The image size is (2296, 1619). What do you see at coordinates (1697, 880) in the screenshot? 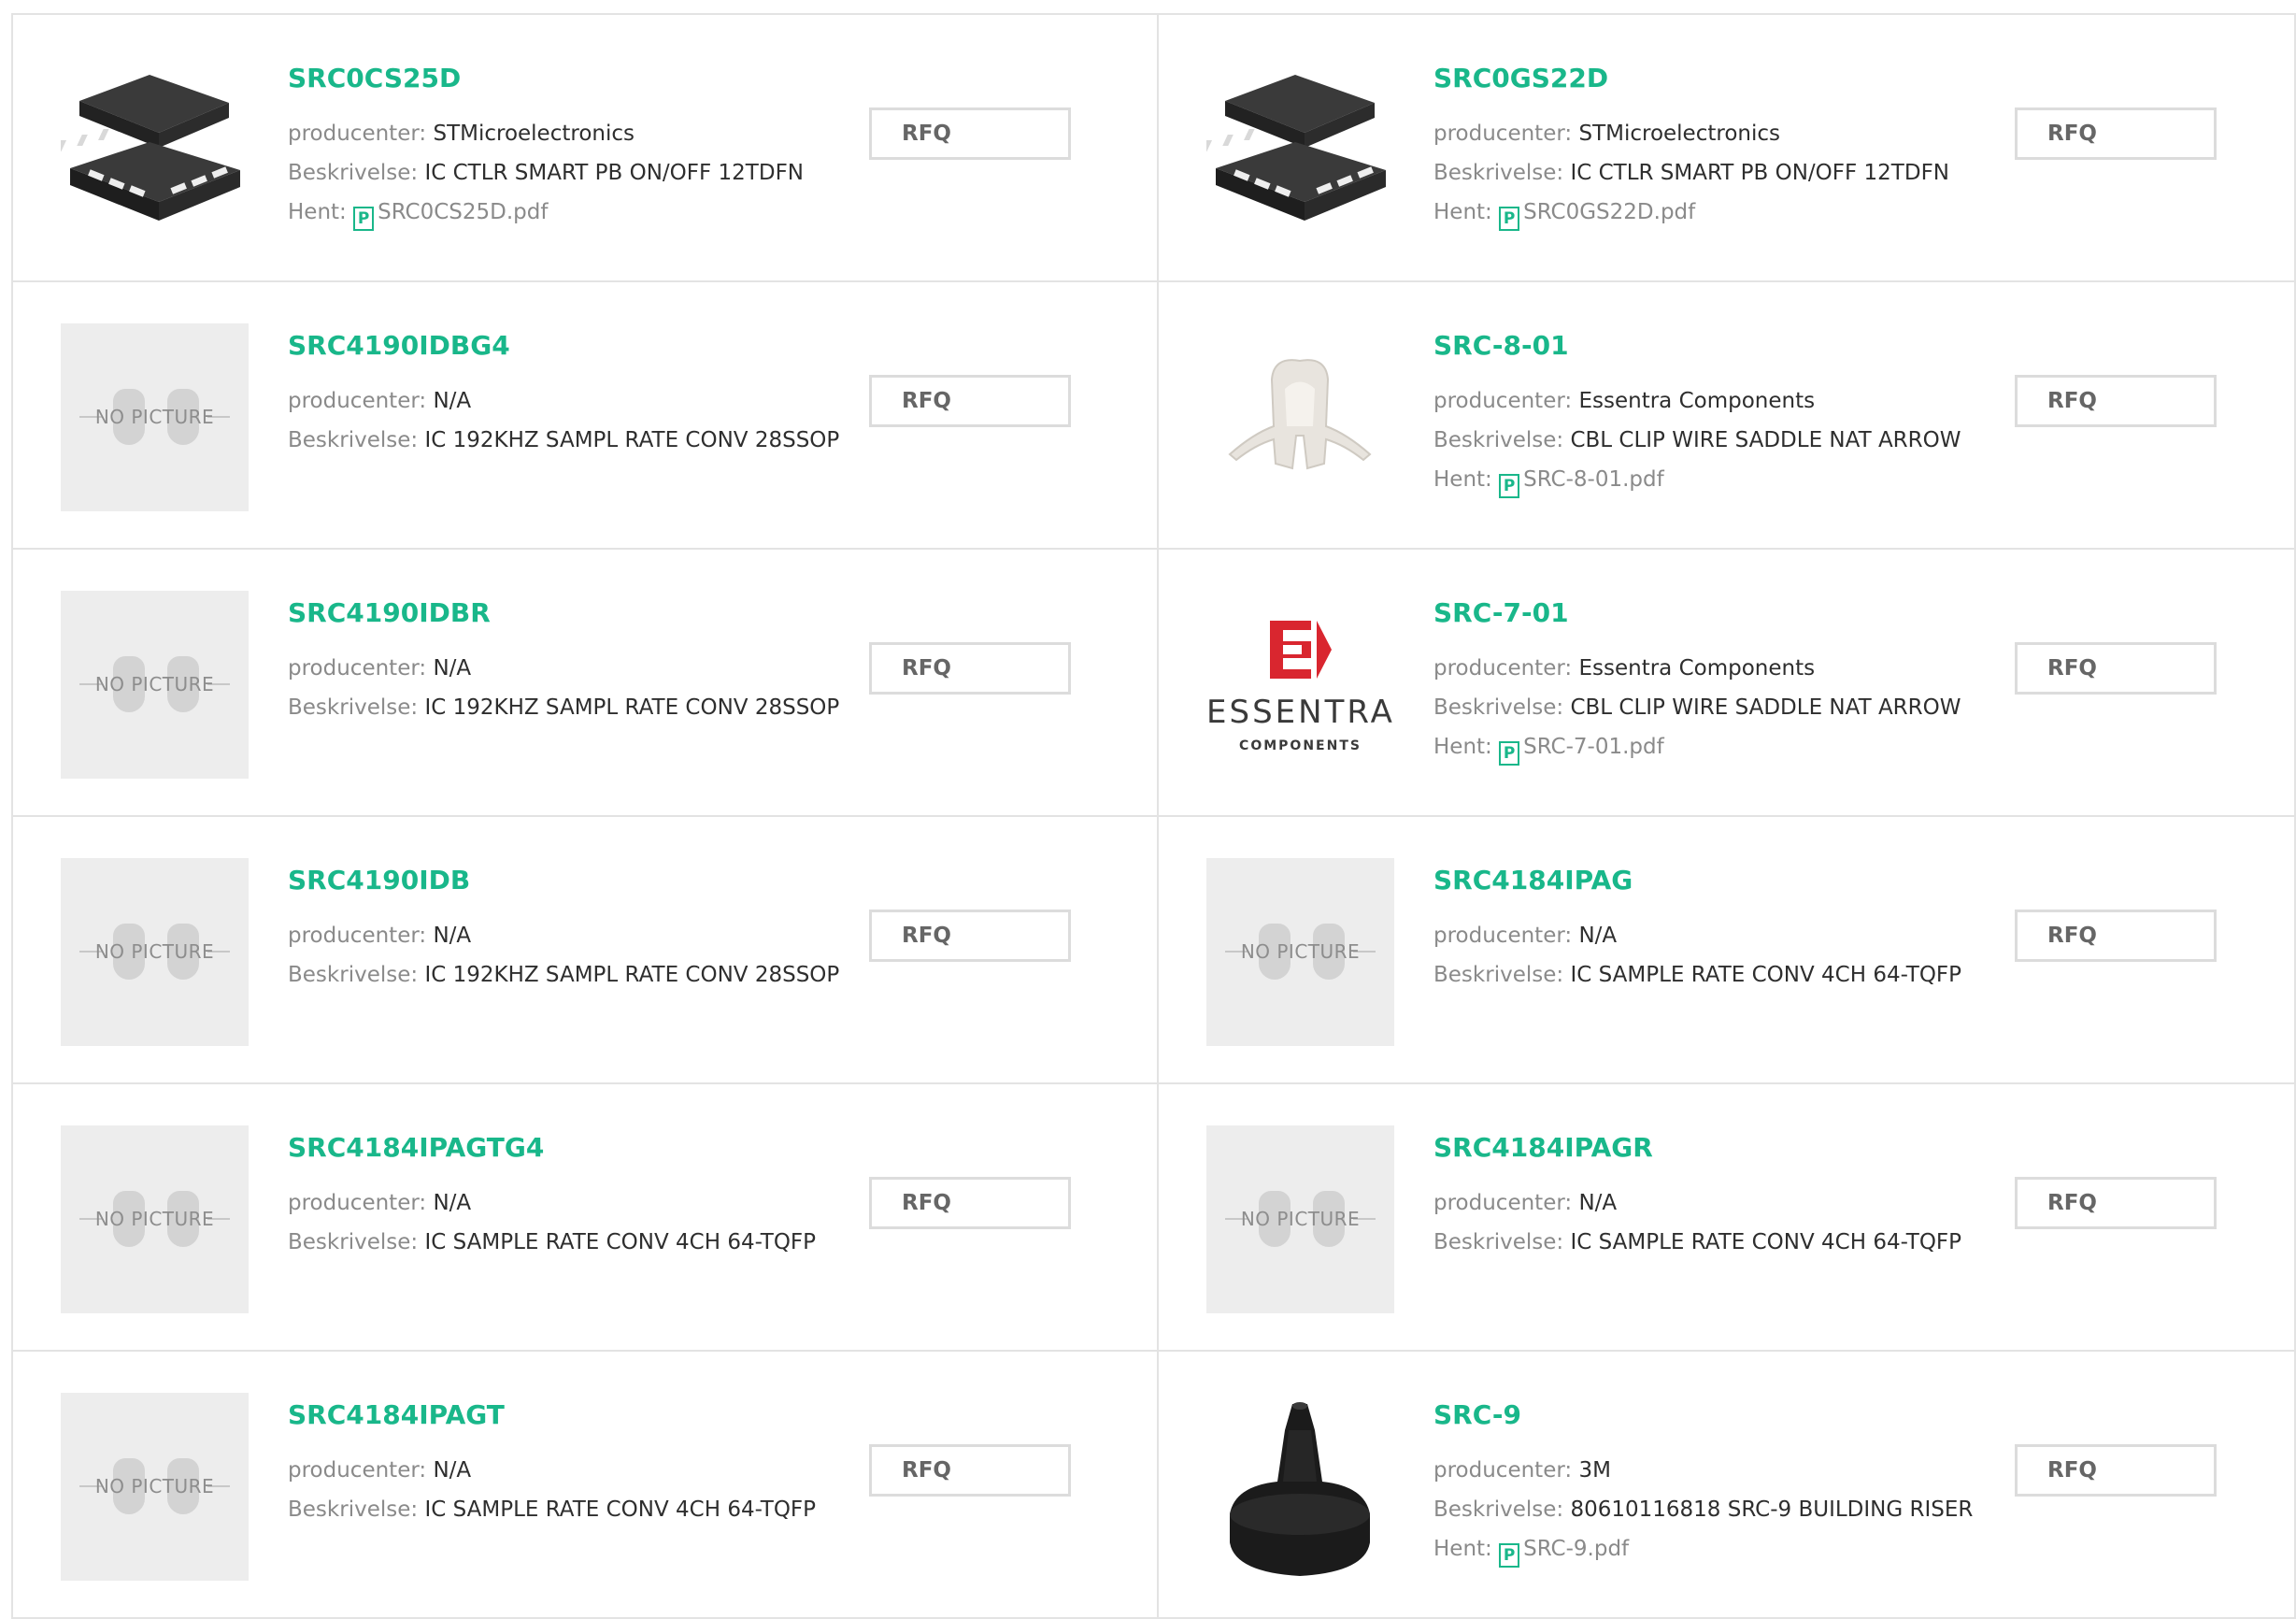
I see `part-number-link: SRC4184IPAG` at bounding box center [1697, 880].